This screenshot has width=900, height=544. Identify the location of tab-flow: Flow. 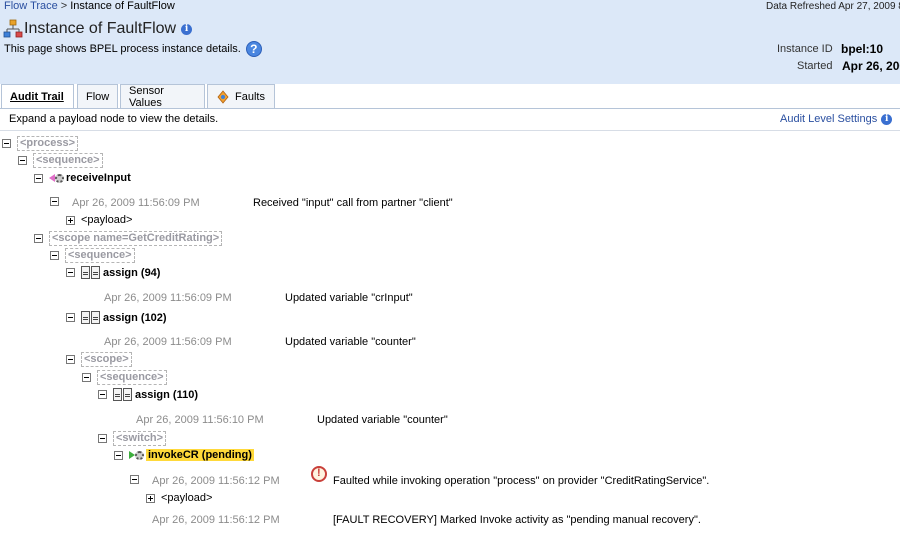
(97, 96).